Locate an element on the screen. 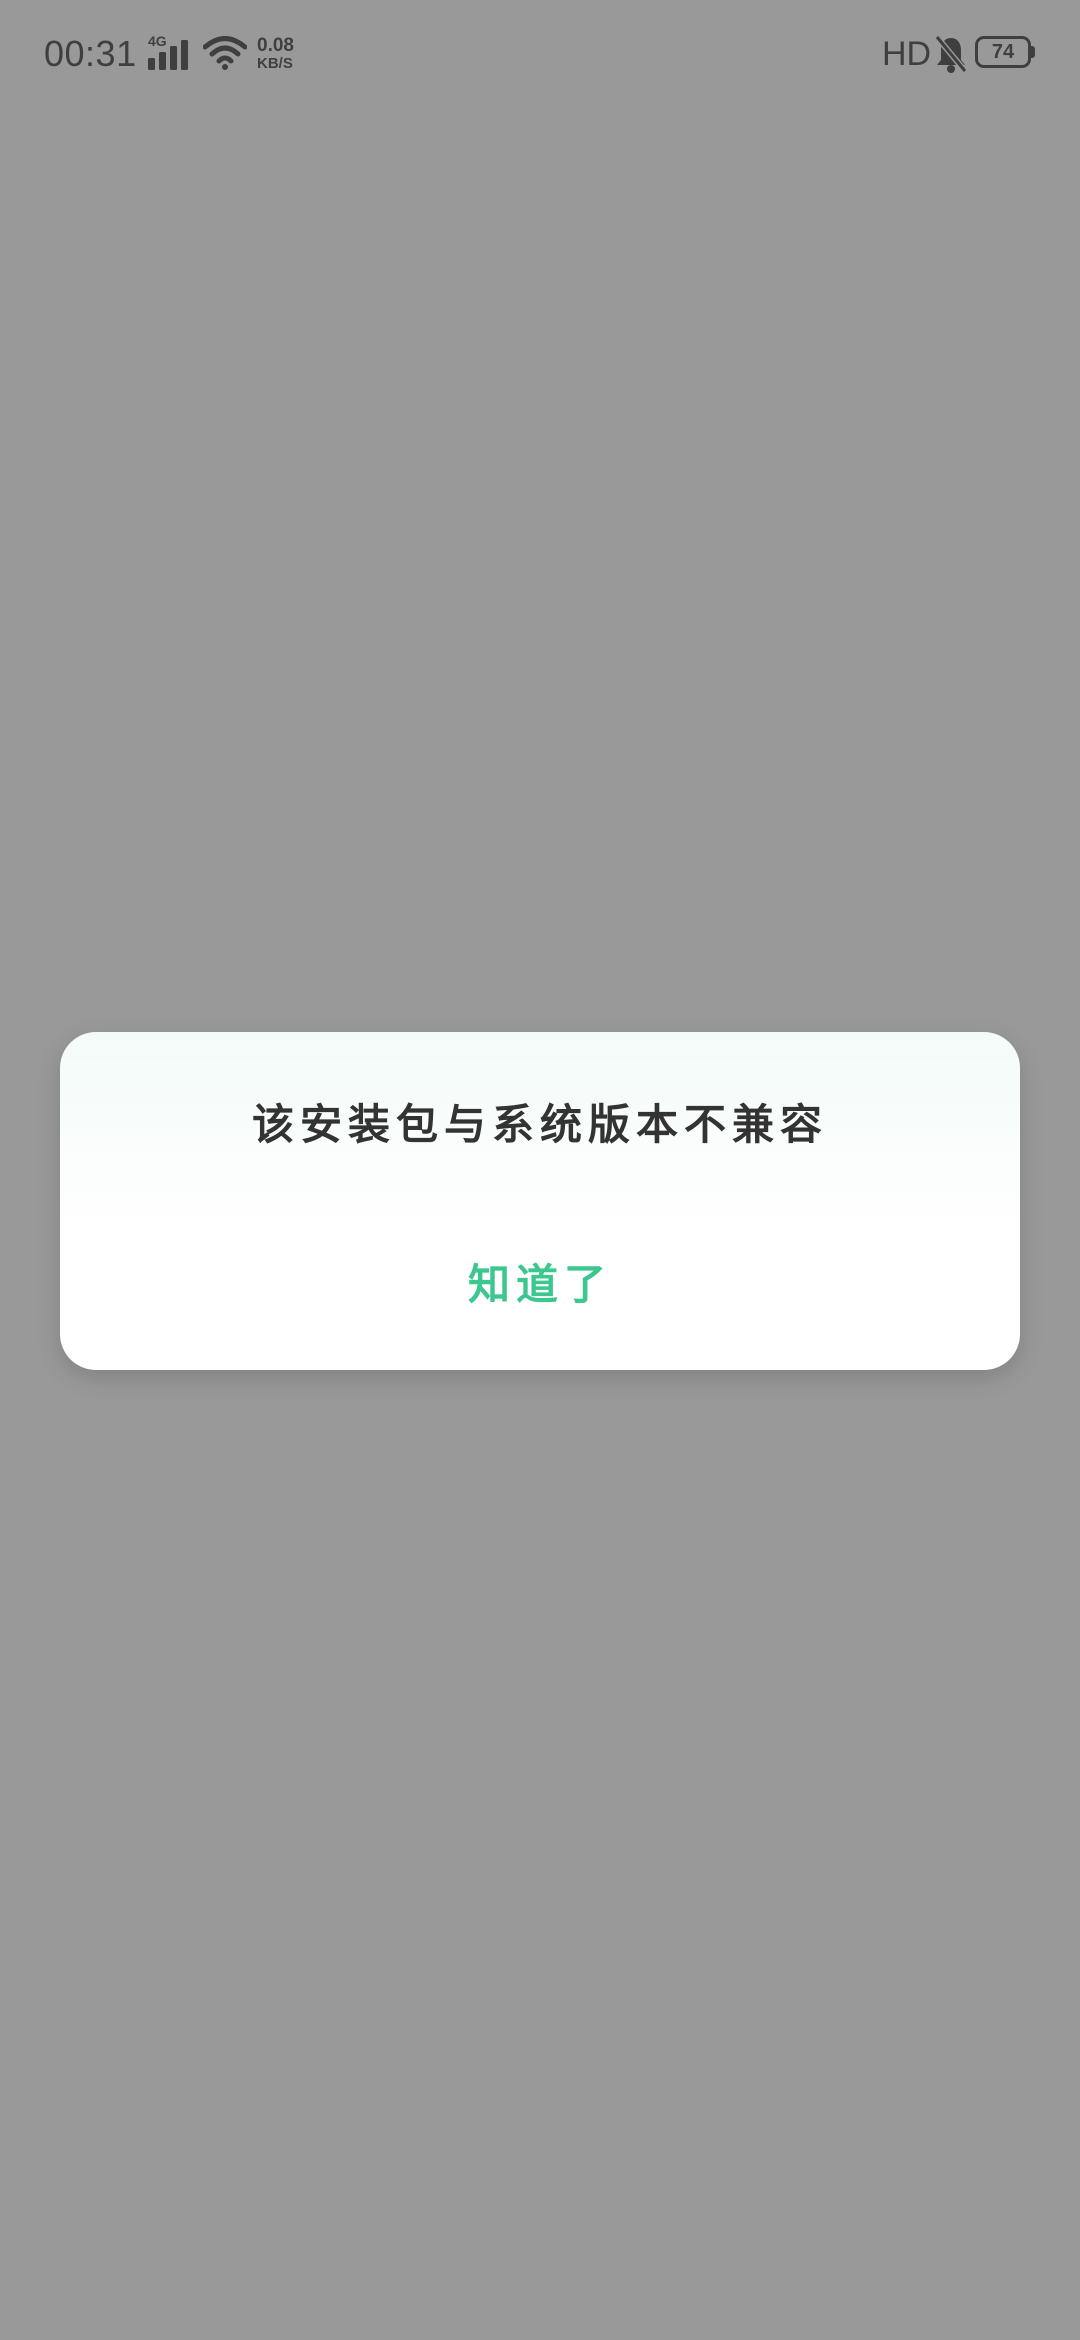  battery-icon: 74 is located at coordinates (1003, 52).